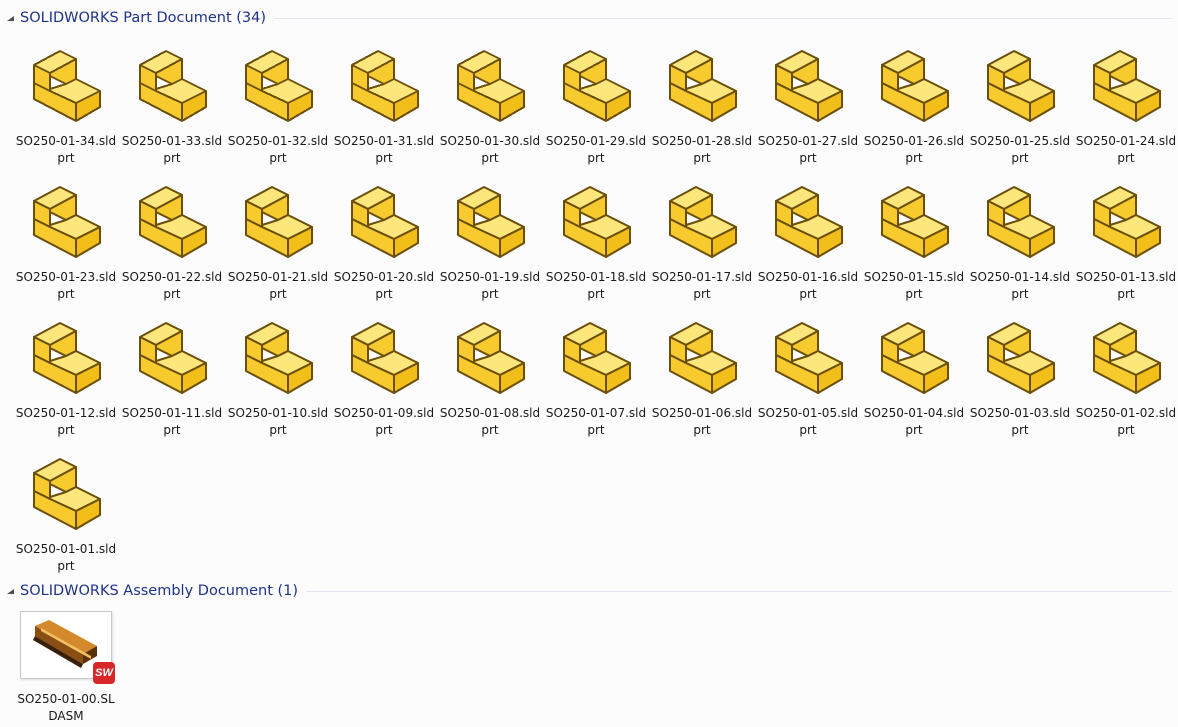 The height and width of the screenshot is (727, 1178). Describe the element at coordinates (1020, 285) in the screenshot. I see `file-name-label: SO250-01-14.sldprt` at that location.